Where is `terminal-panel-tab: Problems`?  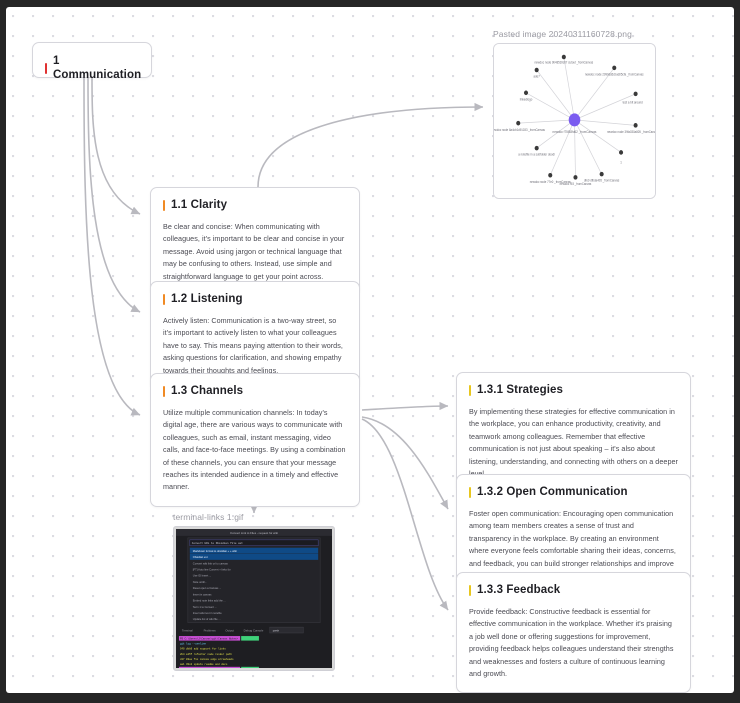
terminal-panel-tab: Problems is located at coordinates (210, 631).